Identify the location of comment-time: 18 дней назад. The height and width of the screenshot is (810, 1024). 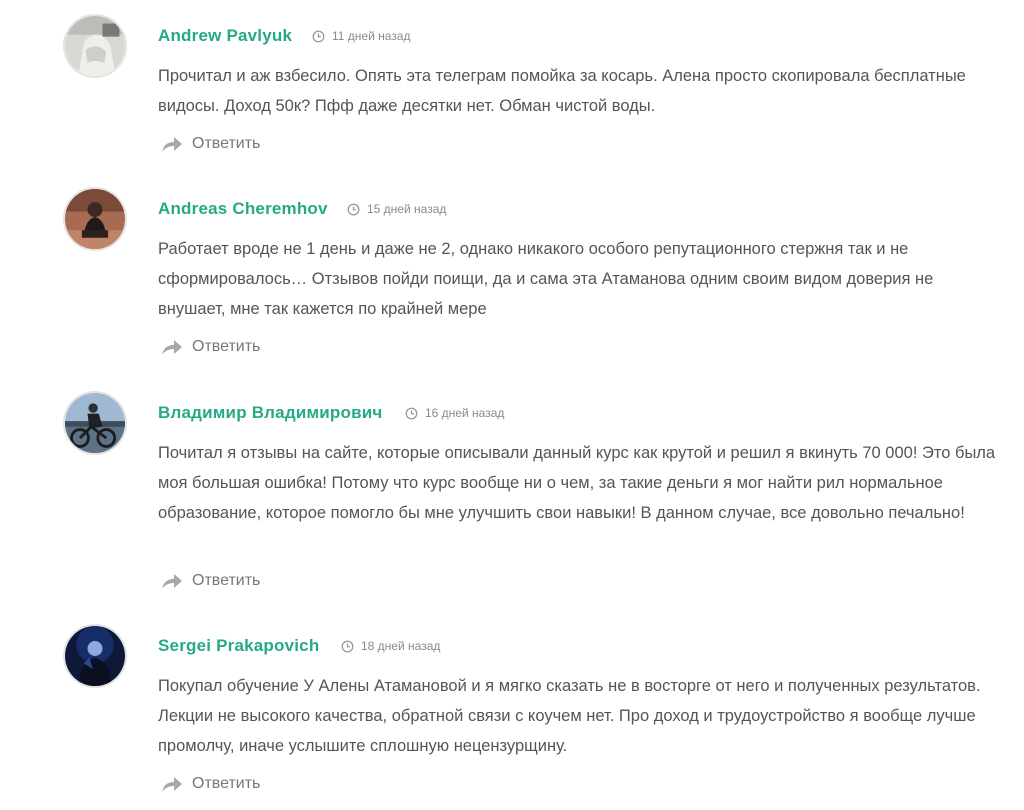
(390, 646).